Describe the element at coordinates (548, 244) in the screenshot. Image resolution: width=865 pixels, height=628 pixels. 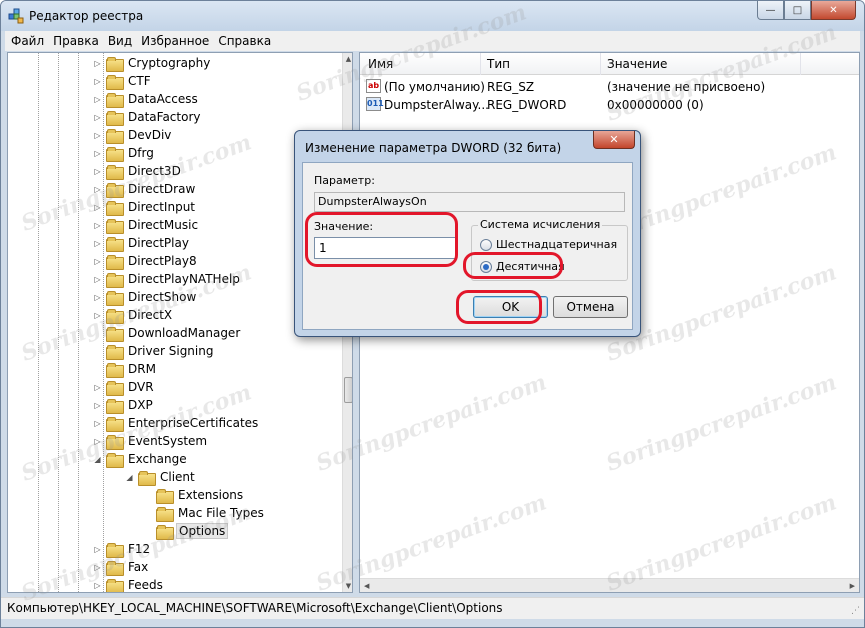
I see `radio-hexadecimal: Шестнадцатеричная` at that location.